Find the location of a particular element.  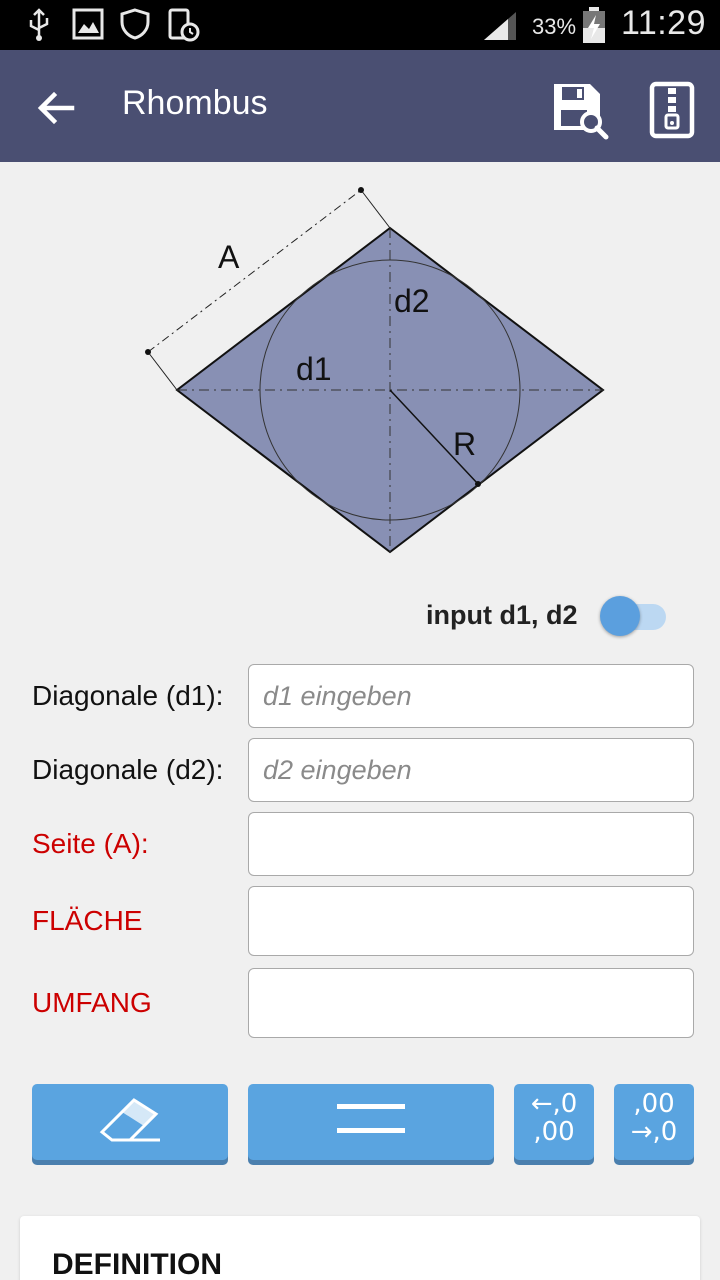

page-title: Rhombus is located at coordinates (195, 103).